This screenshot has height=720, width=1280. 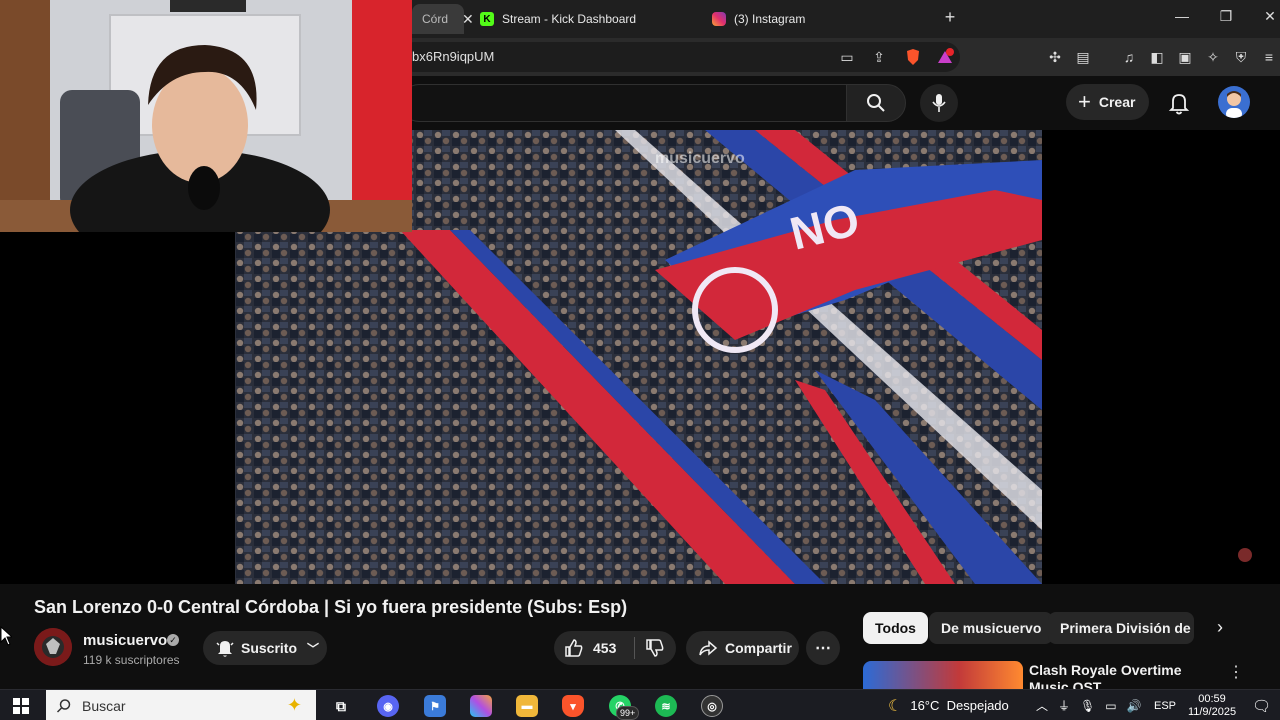 I want to click on chip-de-musicuervo: De musicuervo, so click(x=991, y=628).